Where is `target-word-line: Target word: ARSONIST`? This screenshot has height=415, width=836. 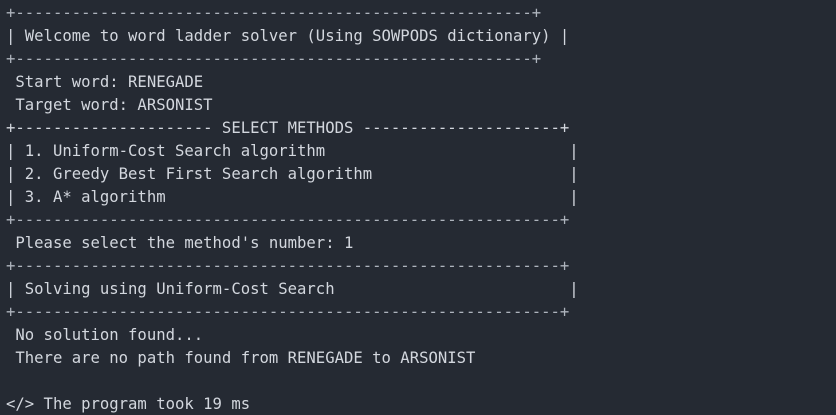 target-word-line: Target word: ARSONIST is located at coordinates (109, 105).